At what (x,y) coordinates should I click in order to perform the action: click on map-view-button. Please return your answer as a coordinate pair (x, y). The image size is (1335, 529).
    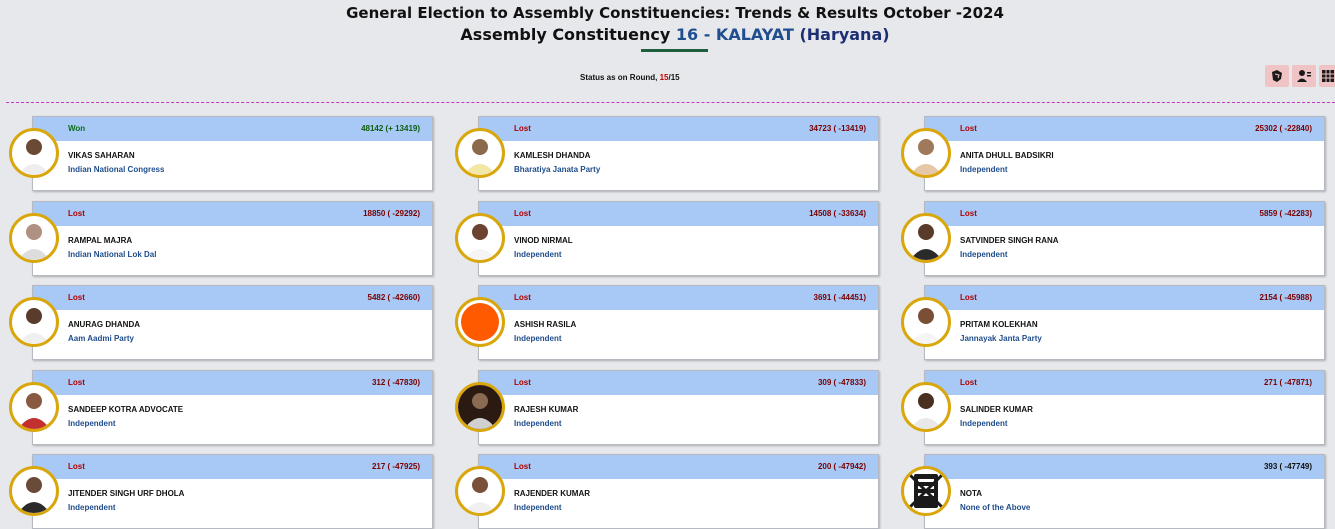
    Looking at the image, I should click on (1277, 76).